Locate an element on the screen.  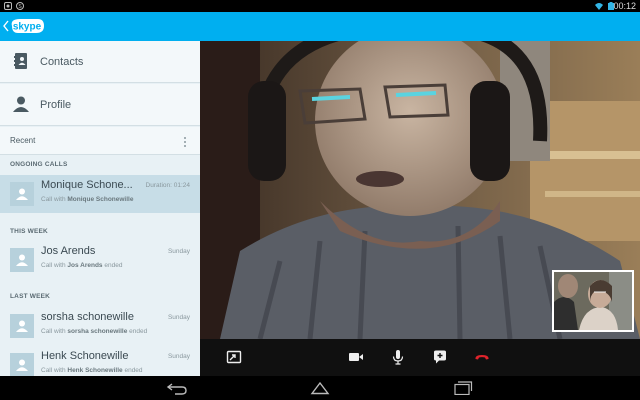
back-icon is located at coordinates (177, 388).